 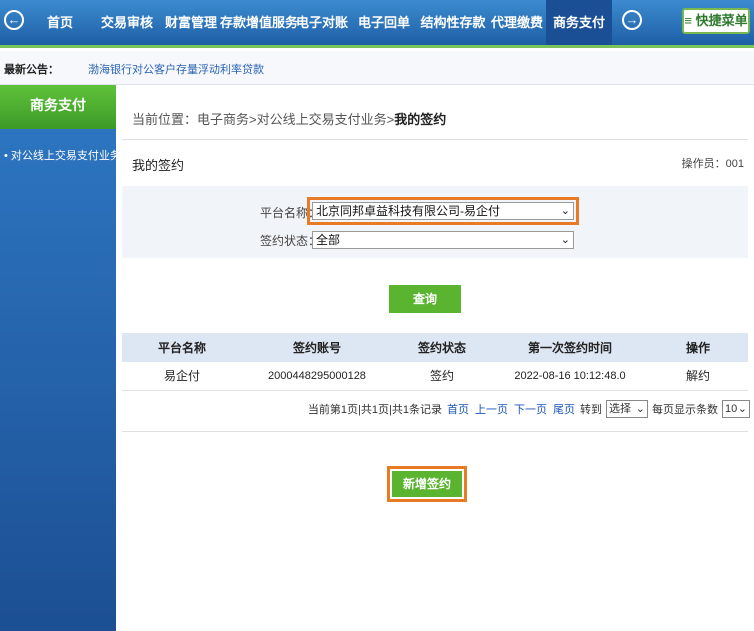 I want to click on breadcrumb: 当前位置：电子商务>对公线上交易支付业务>我的签约, so click(x=289, y=118).